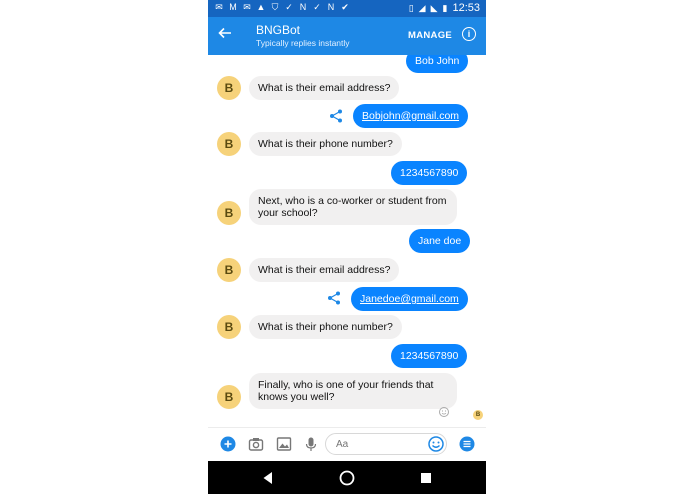  Describe the element at coordinates (466, 8) in the screenshot. I see `status-time: 12:53` at that location.